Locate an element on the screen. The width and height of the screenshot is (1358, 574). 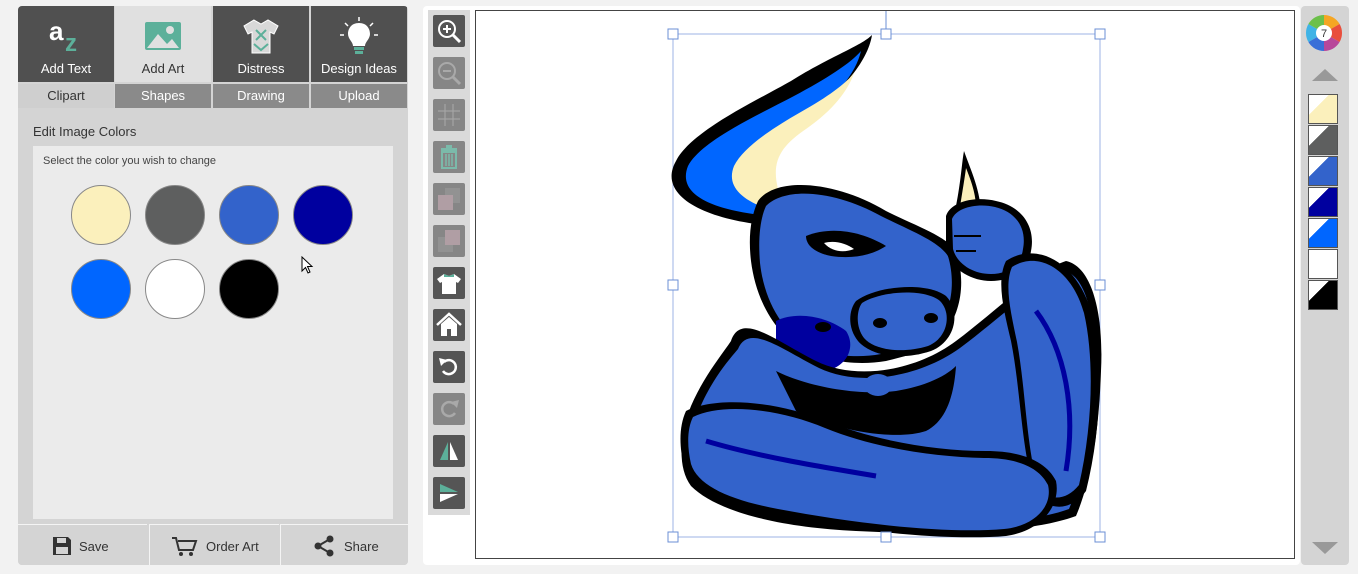
zoom-in-button is located at coordinates (449, 31).